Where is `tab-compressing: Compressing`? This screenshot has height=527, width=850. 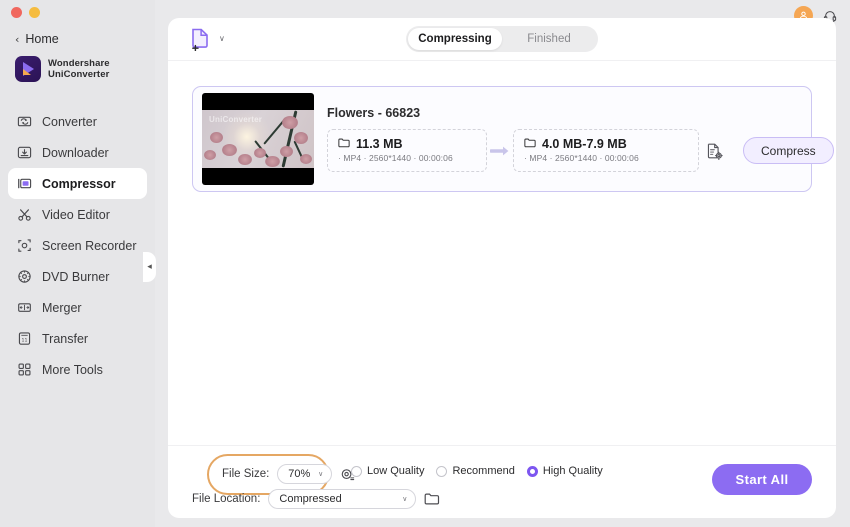
tab-compressing: Compressing is located at coordinates (455, 39).